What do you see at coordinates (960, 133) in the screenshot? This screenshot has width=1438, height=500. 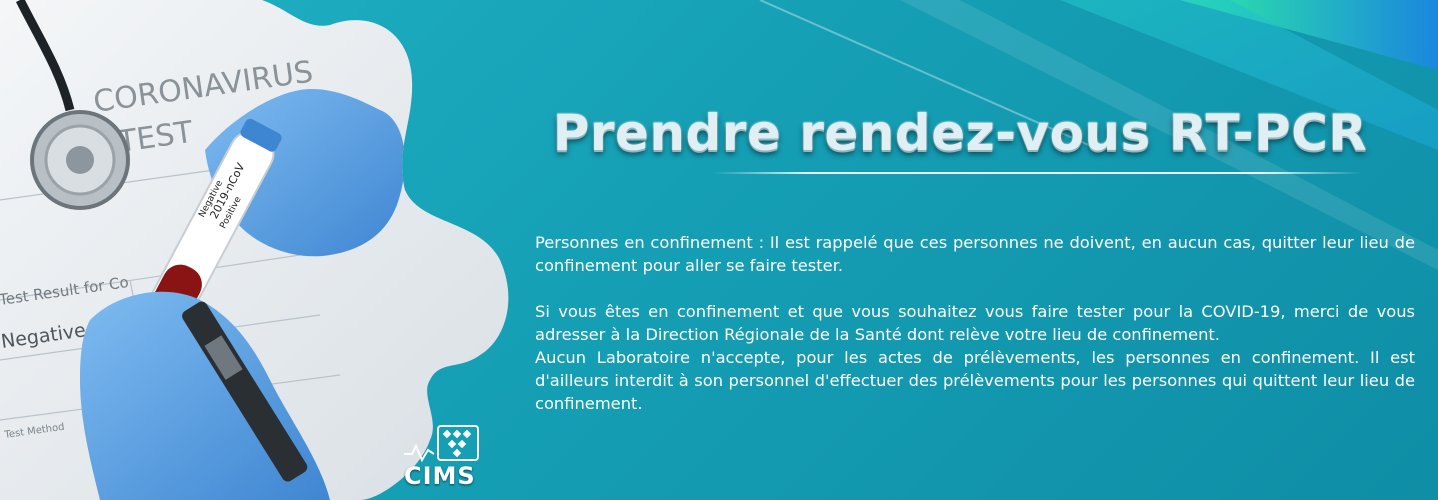 I see `page-title: Prendre rendez-vous RT-PCR` at bounding box center [960, 133].